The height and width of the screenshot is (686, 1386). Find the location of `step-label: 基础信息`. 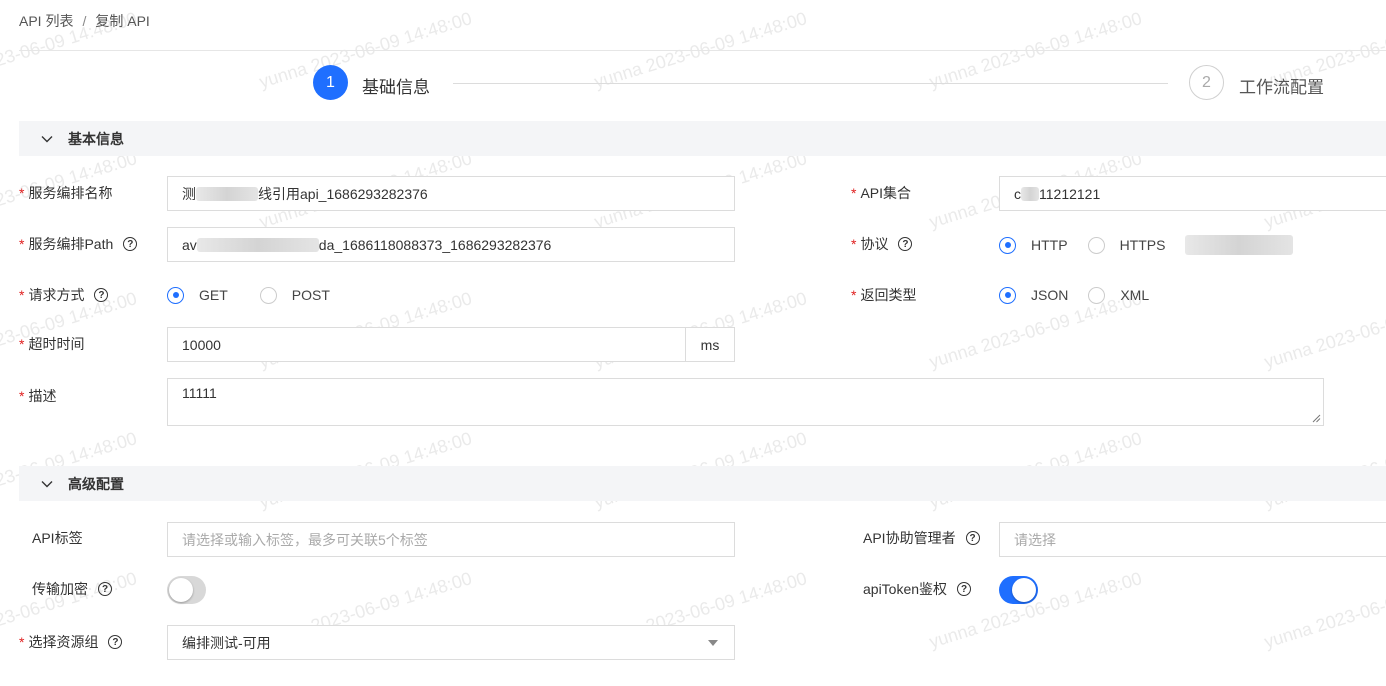

step-label: 基础信息 is located at coordinates (396, 87).